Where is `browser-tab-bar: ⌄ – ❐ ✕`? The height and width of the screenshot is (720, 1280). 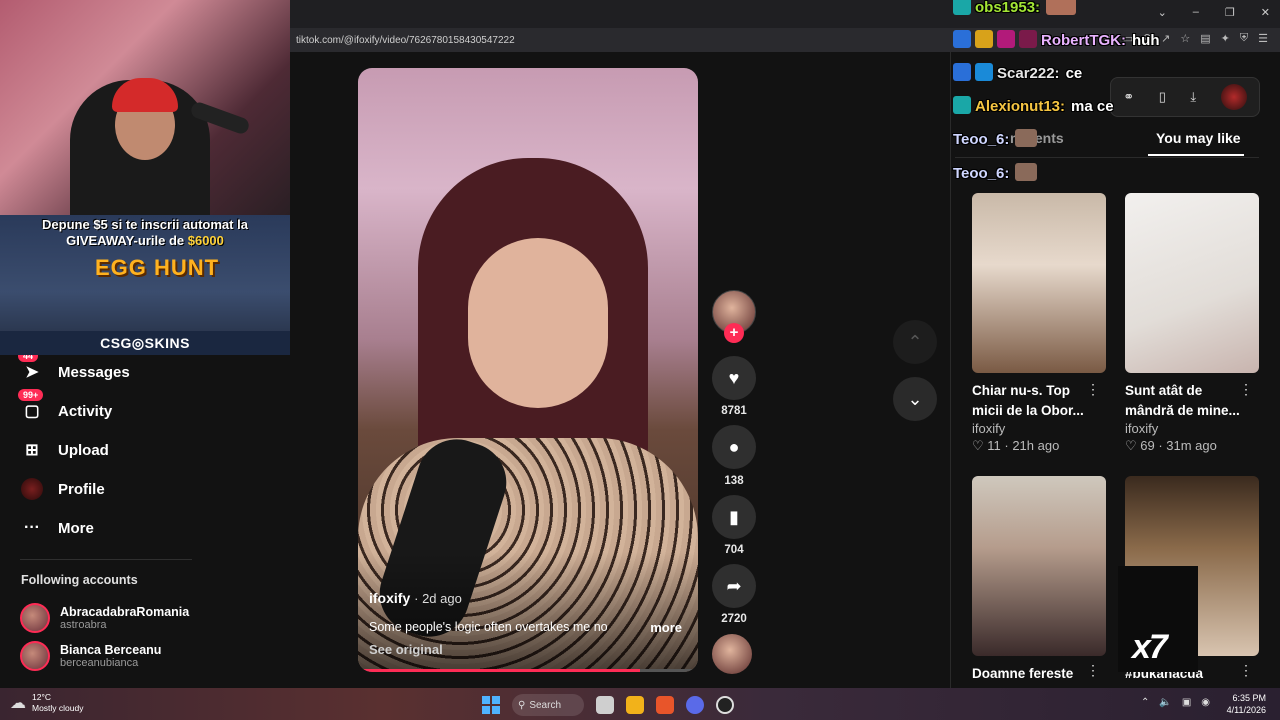
browser-tab-bar: ⌄ – ❐ ✕ is located at coordinates (785, 14).